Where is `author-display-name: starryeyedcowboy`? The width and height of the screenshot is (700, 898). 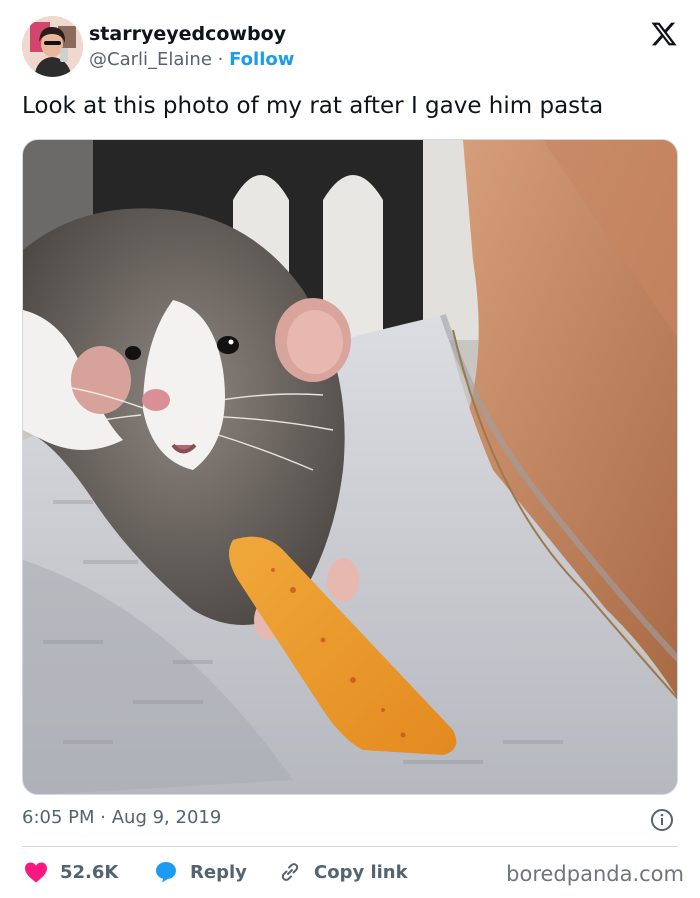 author-display-name: starryeyedcowboy is located at coordinates (187, 34).